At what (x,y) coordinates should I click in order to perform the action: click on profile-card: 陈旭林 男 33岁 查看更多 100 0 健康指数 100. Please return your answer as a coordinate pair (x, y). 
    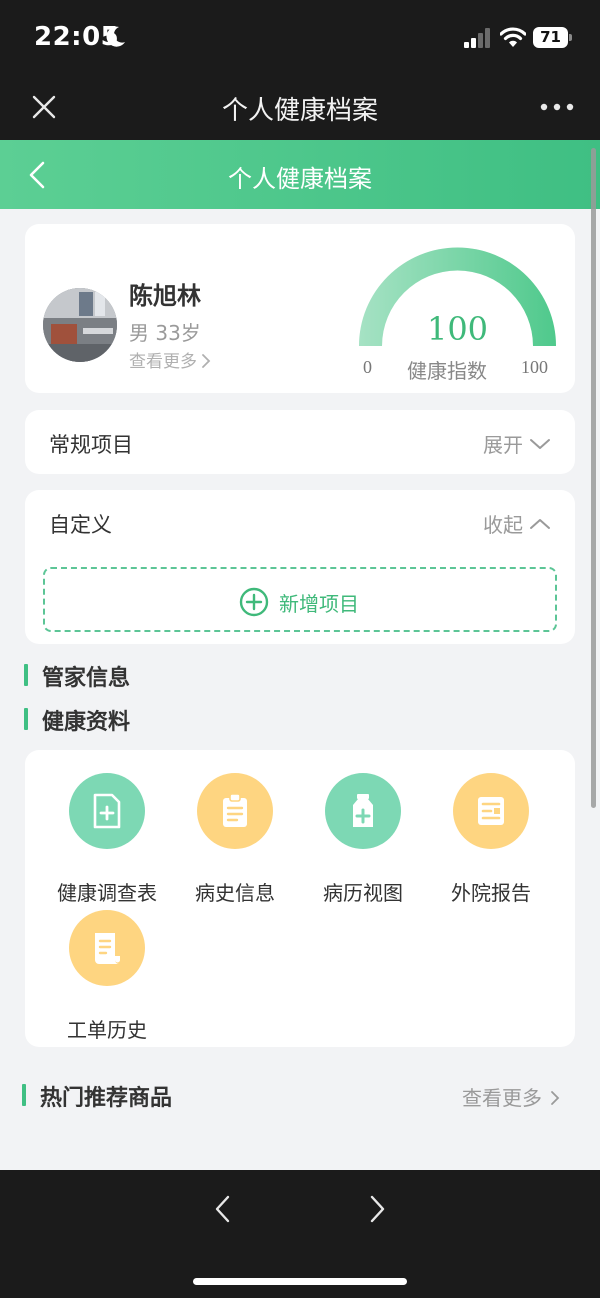
    Looking at the image, I should click on (300, 308).